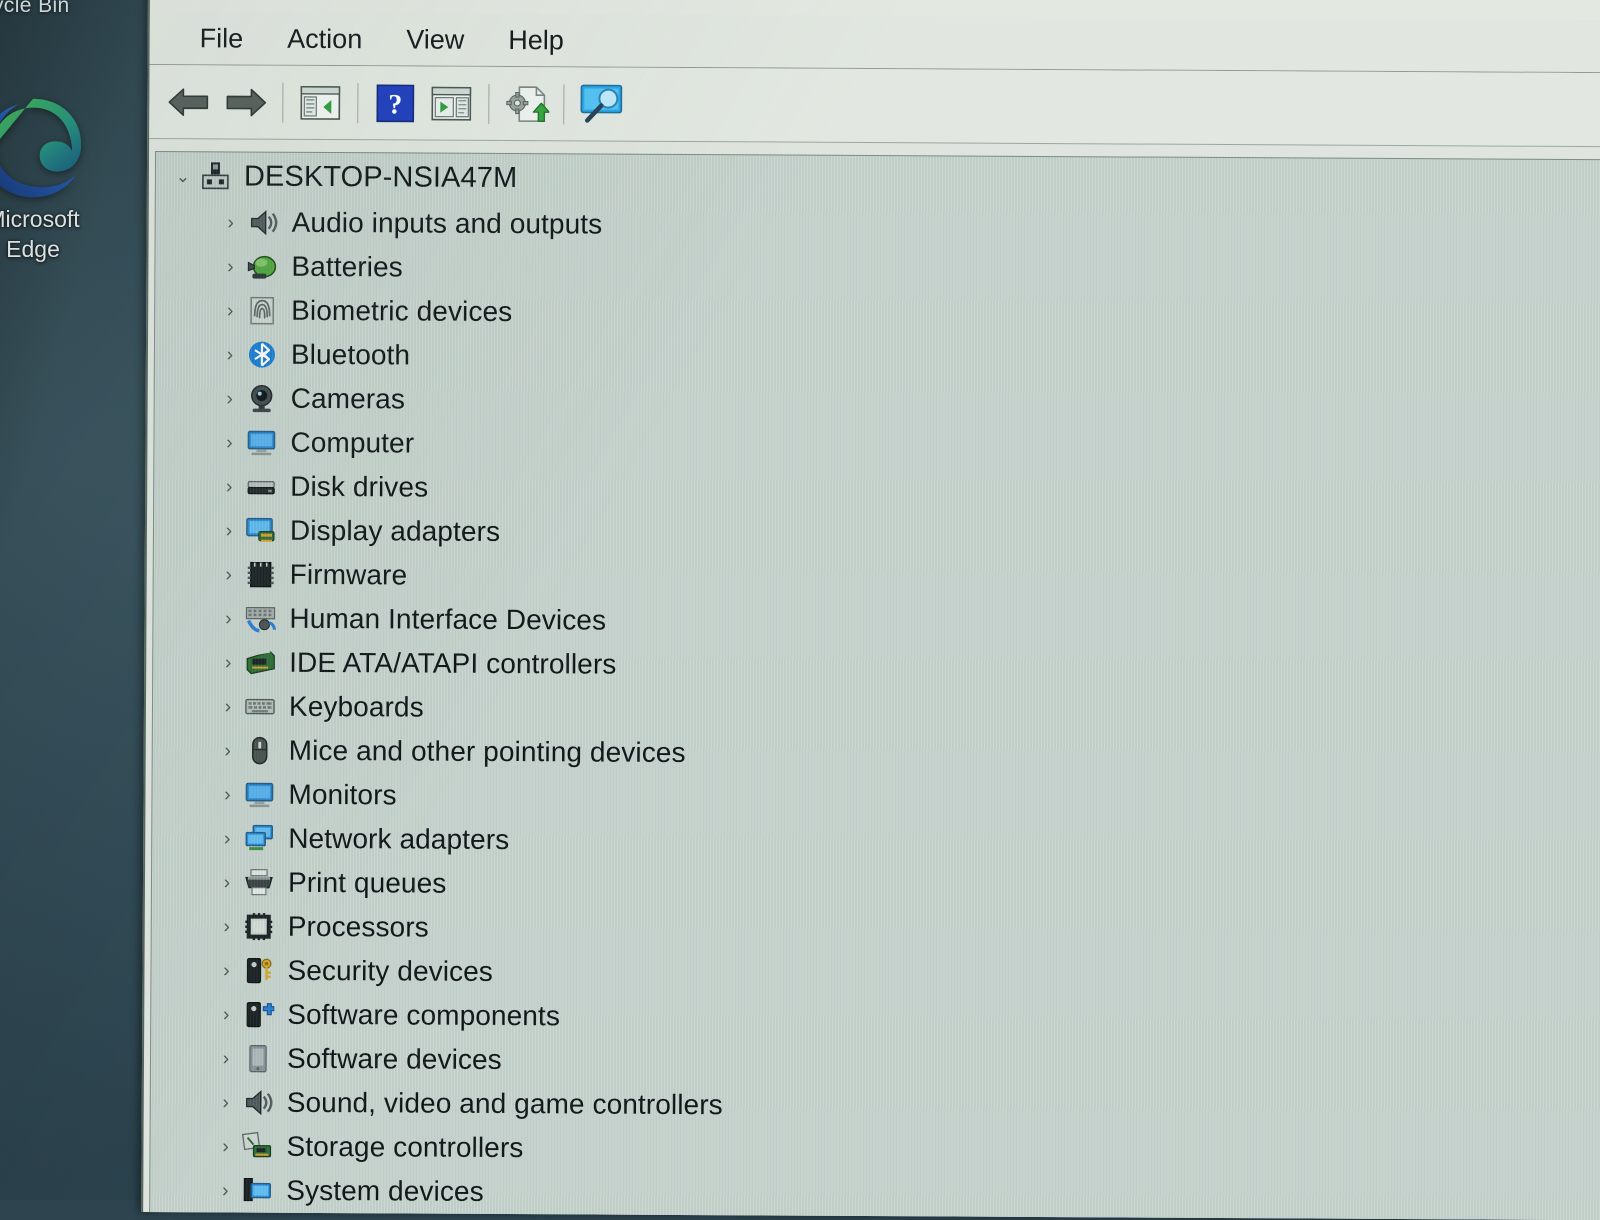 The height and width of the screenshot is (1220, 1600). Describe the element at coordinates (874, 106) in the screenshot. I see `toolbar: ?` at that location.